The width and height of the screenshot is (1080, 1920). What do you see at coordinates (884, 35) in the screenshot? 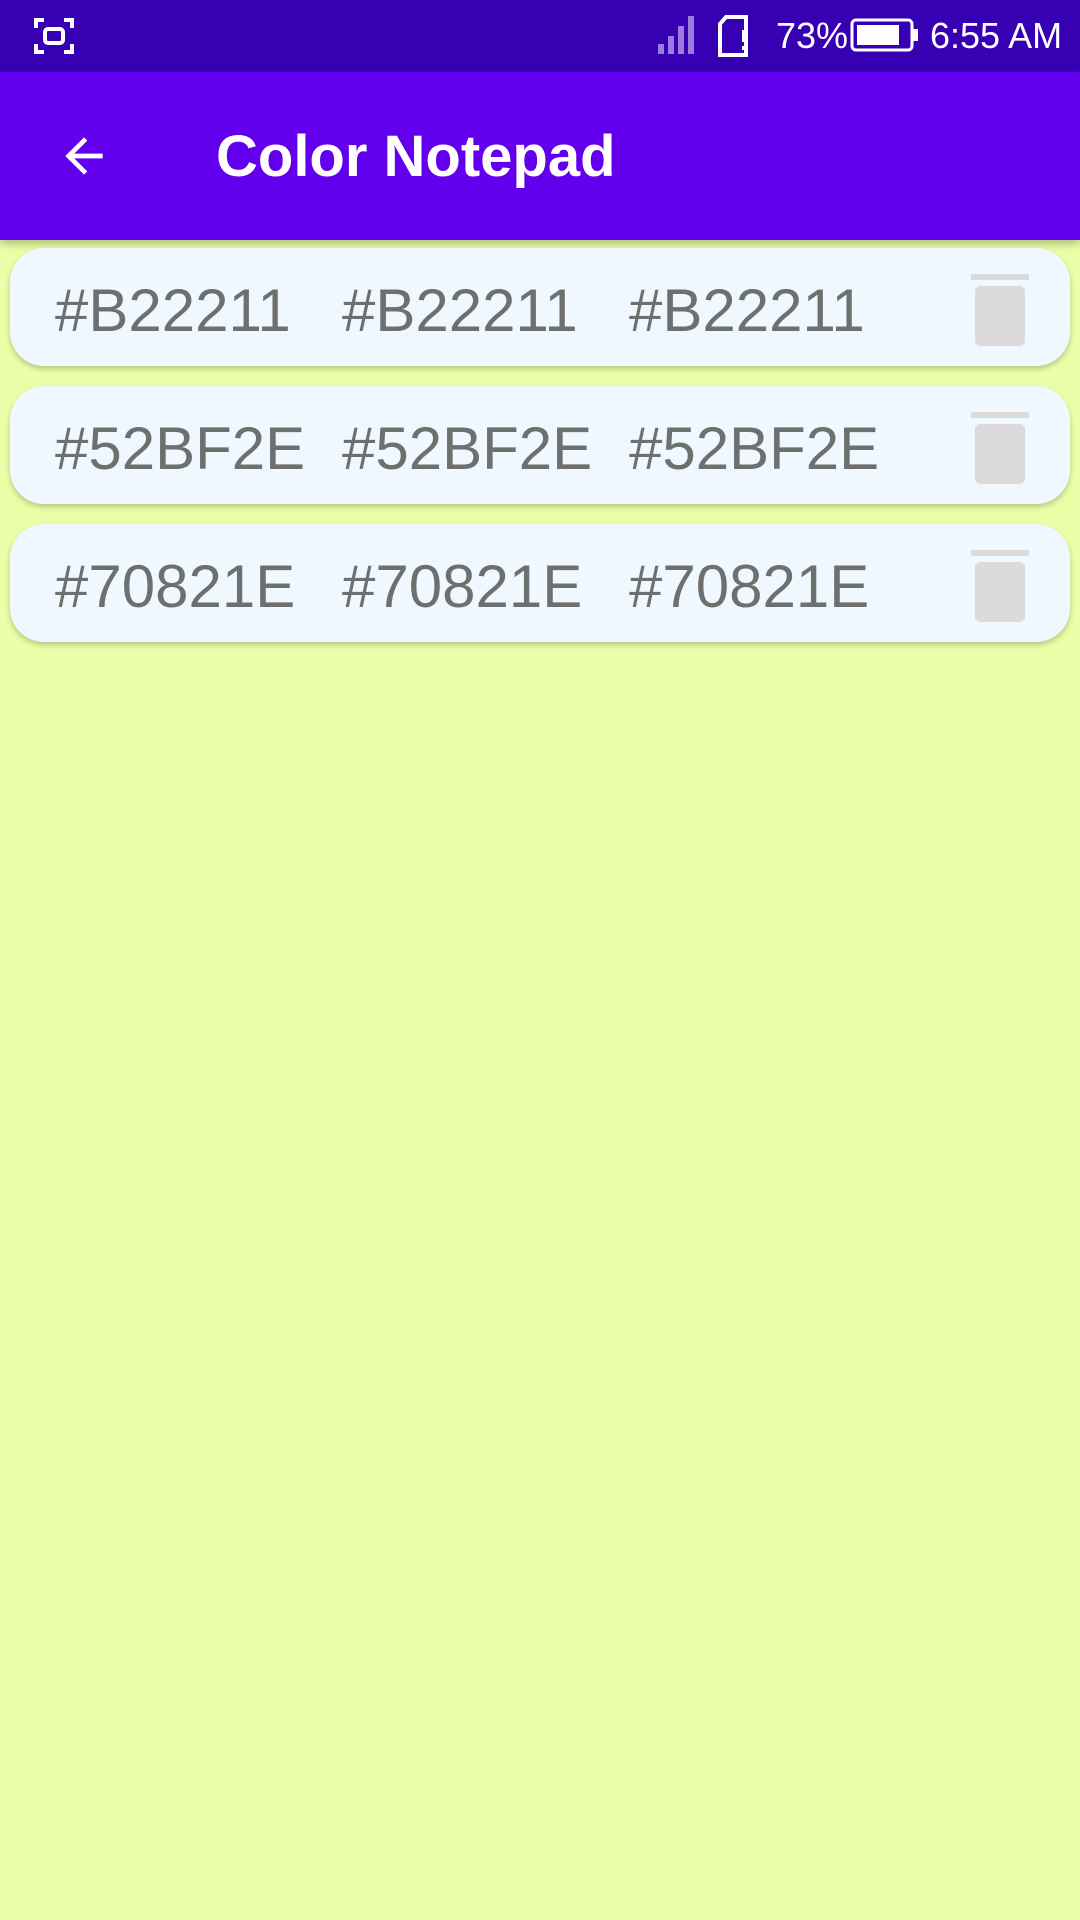
I see `battery-icon` at bounding box center [884, 35].